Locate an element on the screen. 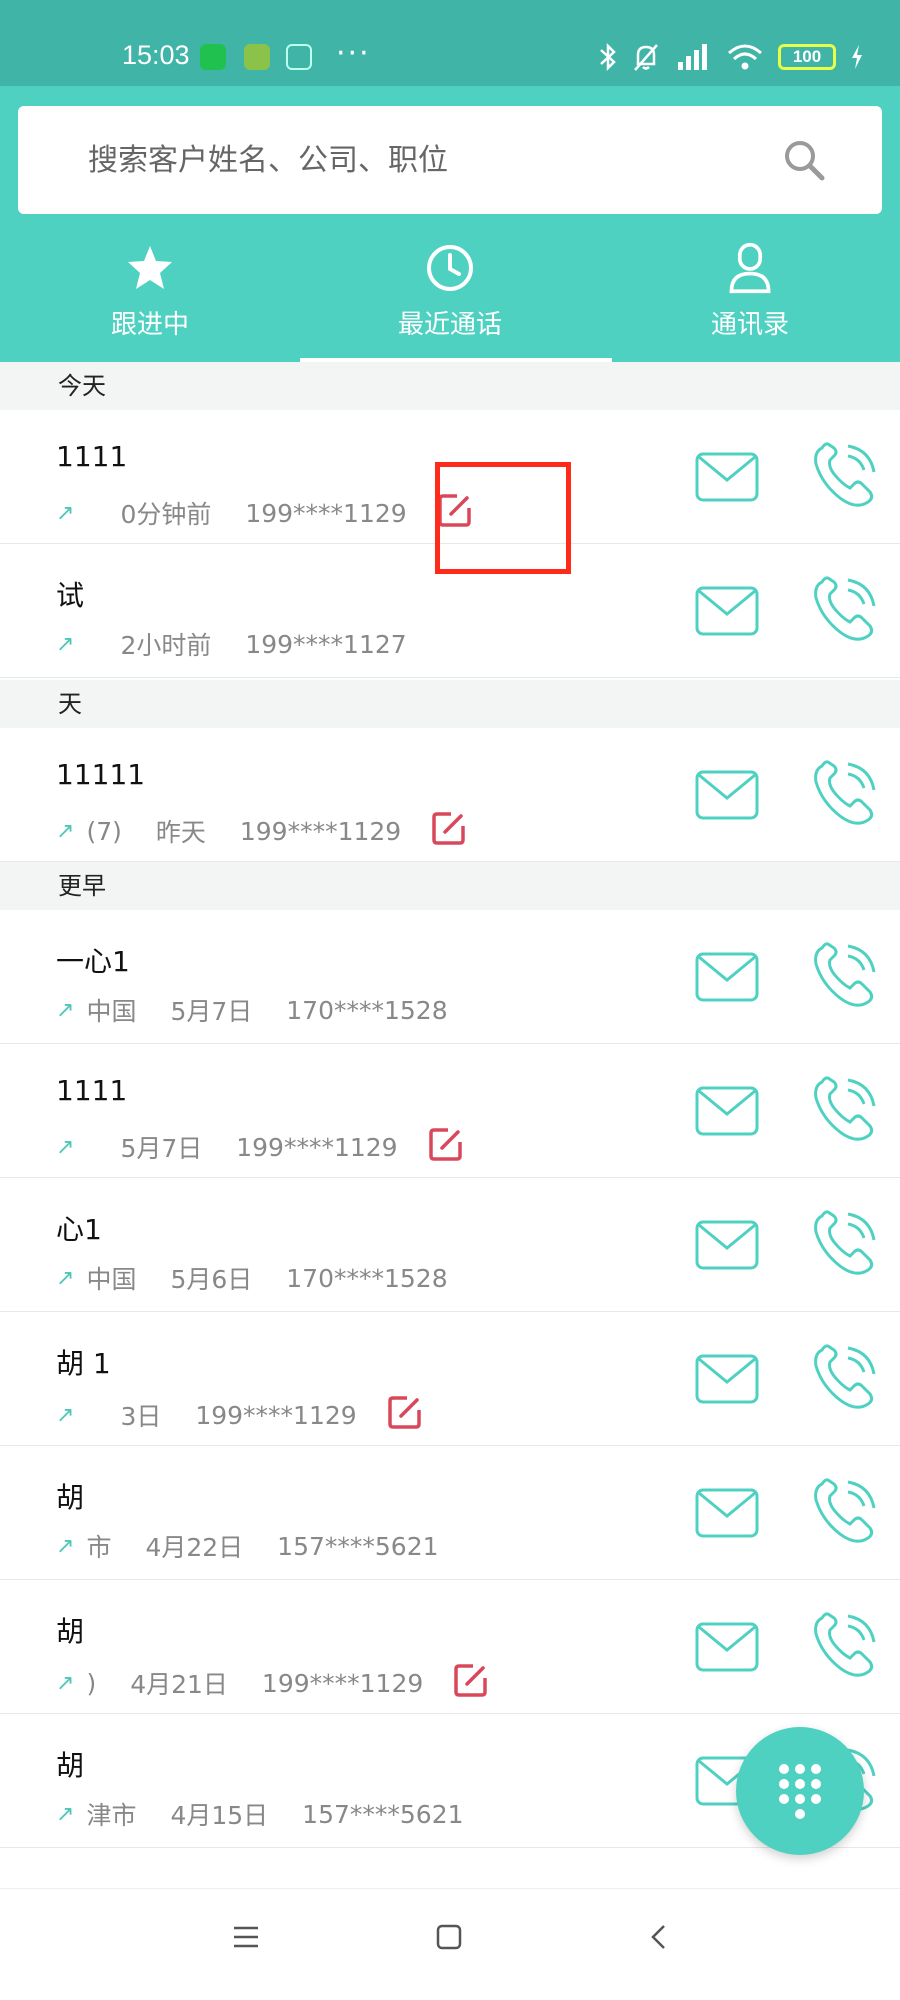 This screenshot has height=2000, width=900. call-time: 2小时前 is located at coordinates (166, 645).